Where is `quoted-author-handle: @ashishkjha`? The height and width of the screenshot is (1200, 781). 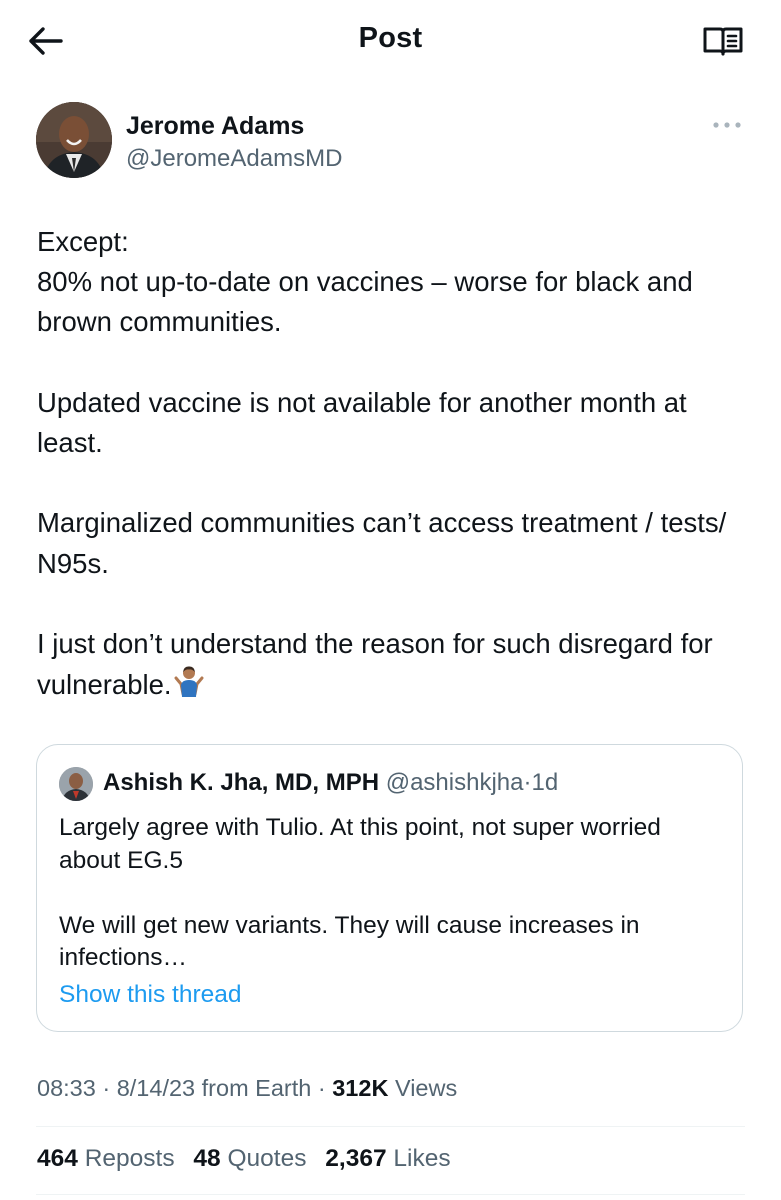
quoted-author-handle: @ashishkjha is located at coordinates (455, 782).